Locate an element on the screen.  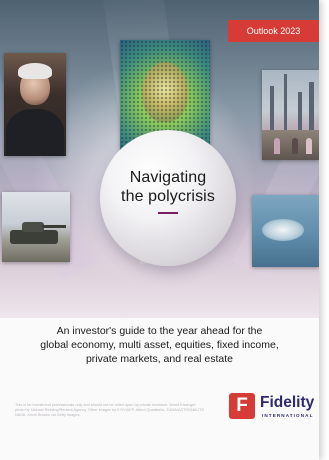
fidelity-logo: F Fidelity INTERNATIONAL is located at coordinates (272, 409).